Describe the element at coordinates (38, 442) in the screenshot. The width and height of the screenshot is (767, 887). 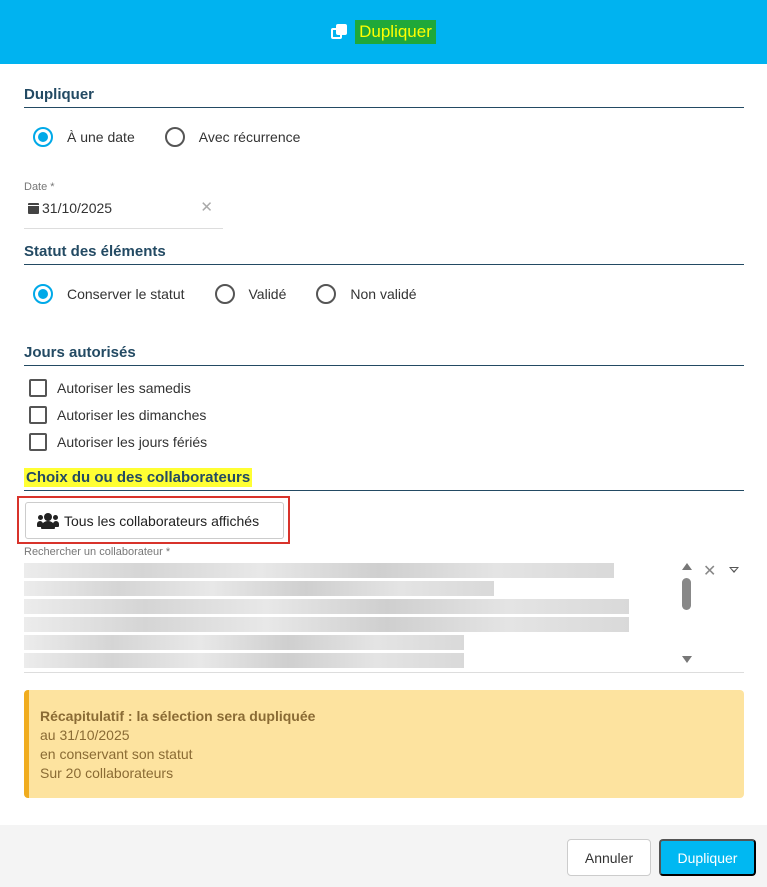
I see `checkbox-holidays-control` at that location.